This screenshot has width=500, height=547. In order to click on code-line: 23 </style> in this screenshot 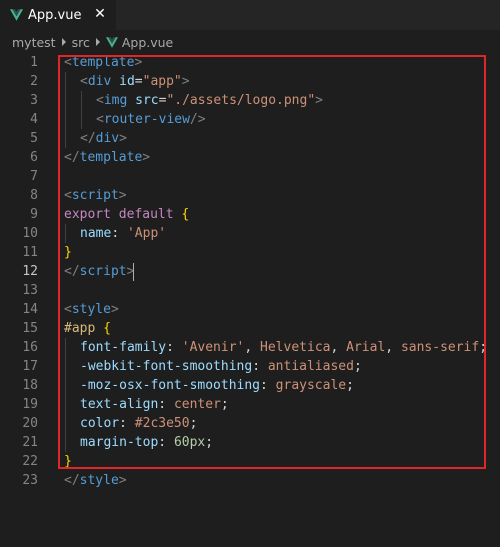, I will do `click(250, 480)`.